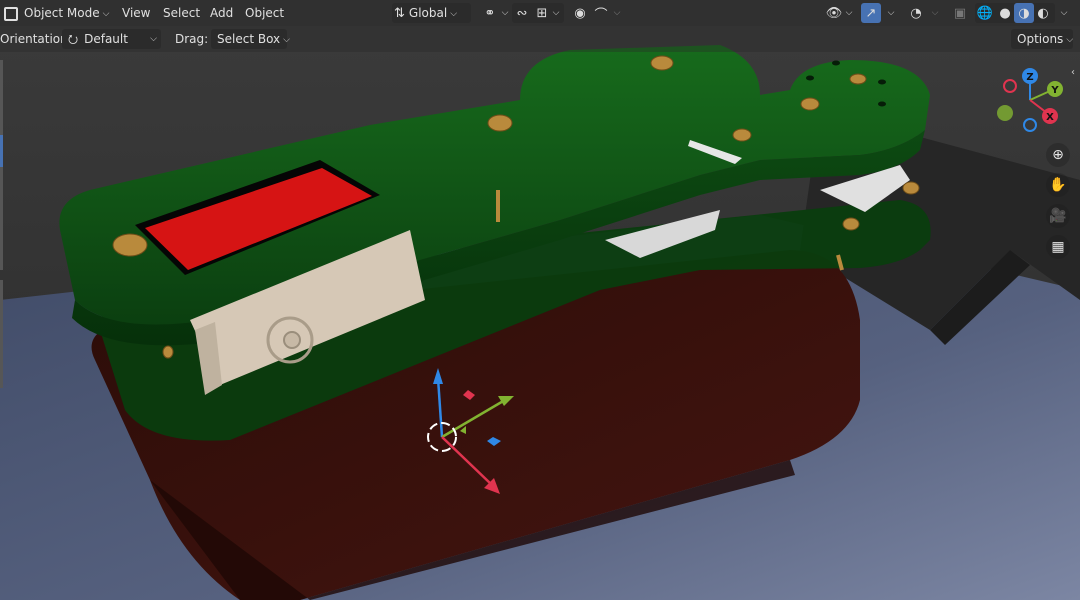  What do you see at coordinates (1054, 90) in the screenshot?
I see `gizmo-y-label: Y` at bounding box center [1054, 90].